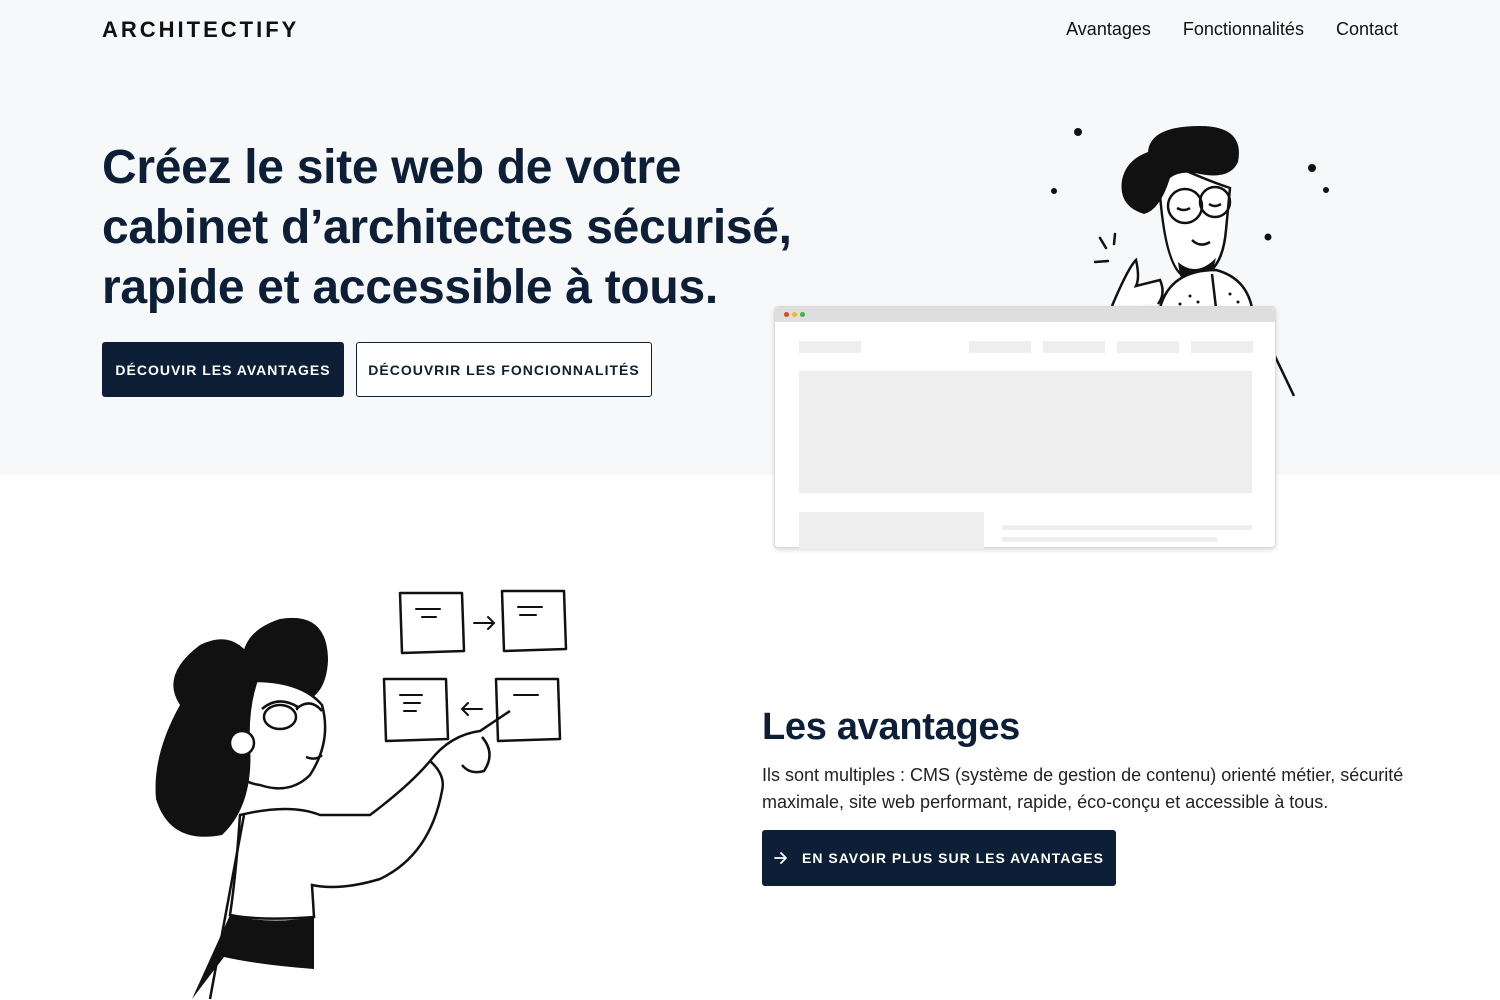 Image resolution: width=1500 pixels, height=1000 pixels. What do you see at coordinates (830, 347) in the screenshot?
I see `mockup-logo-block` at bounding box center [830, 347].